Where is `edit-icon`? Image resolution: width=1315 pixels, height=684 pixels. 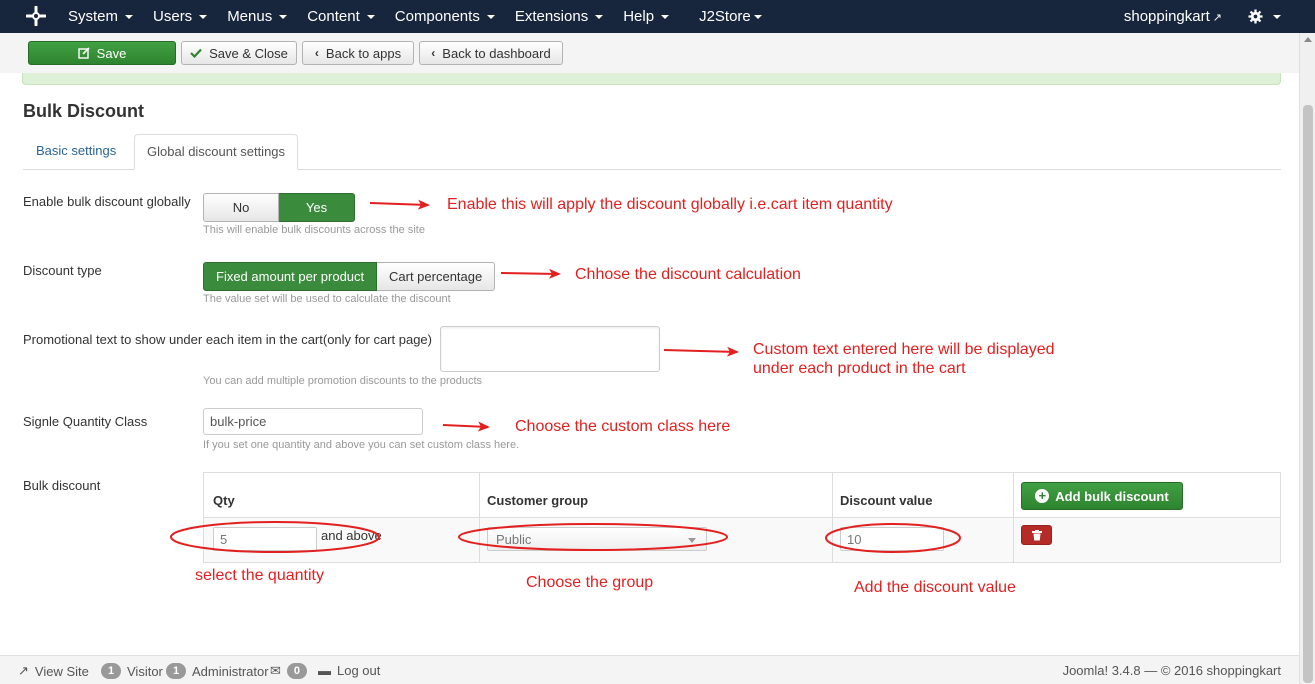
edit-icon is located at coordinates (83, 53).